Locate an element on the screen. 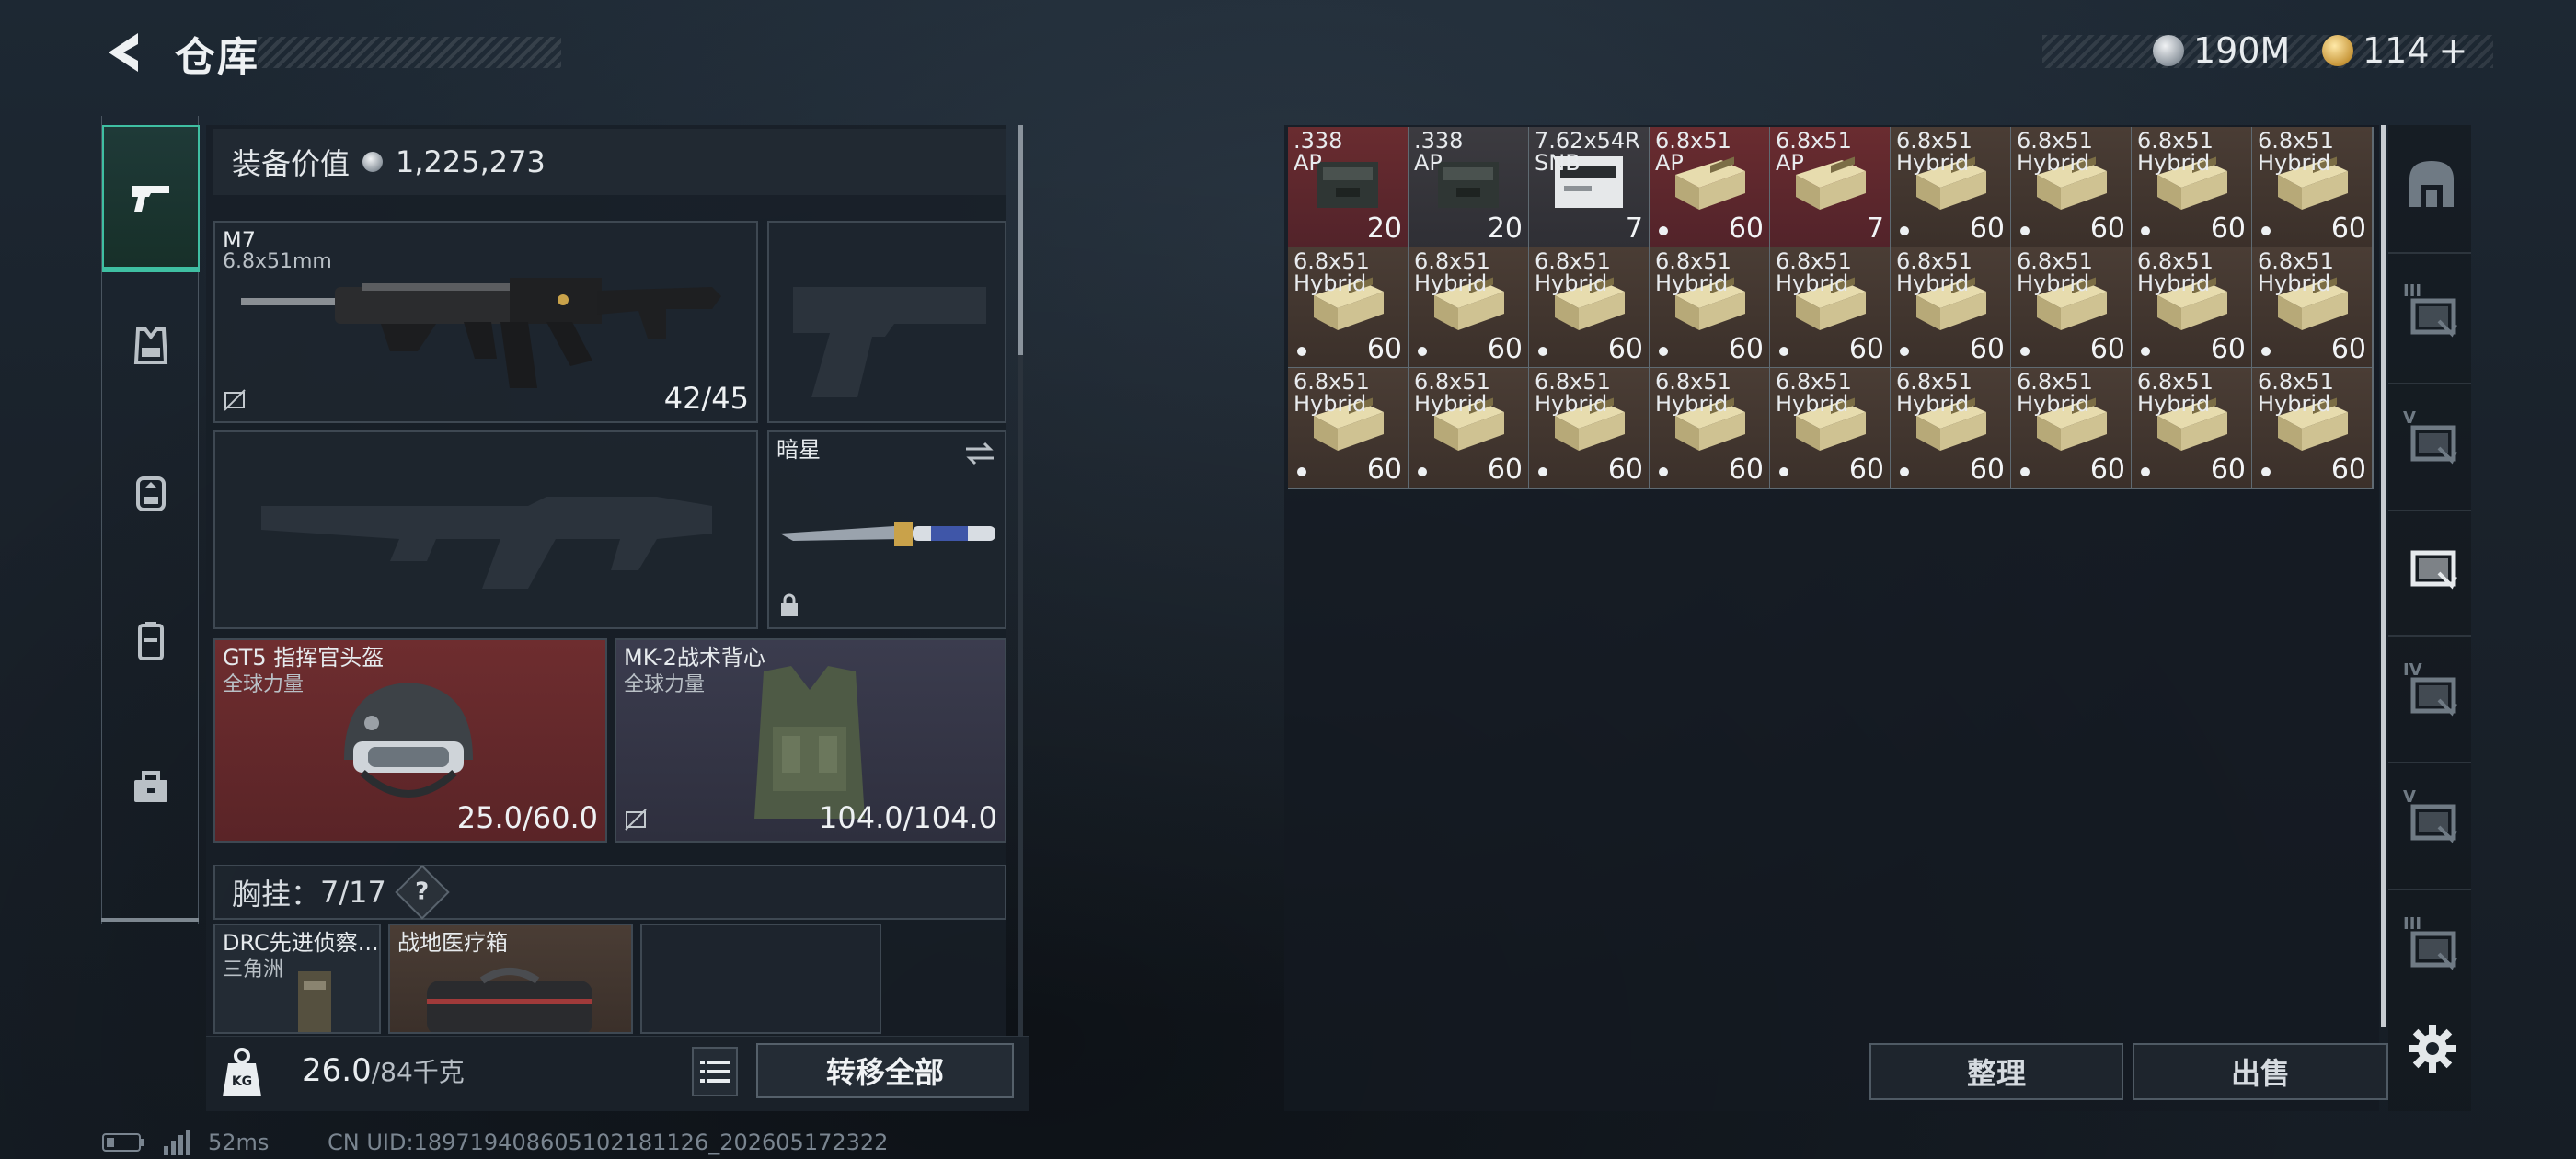 The image size is (2576, 1159). armor-faction: 全球力量 is located at coordinates (665, 684).